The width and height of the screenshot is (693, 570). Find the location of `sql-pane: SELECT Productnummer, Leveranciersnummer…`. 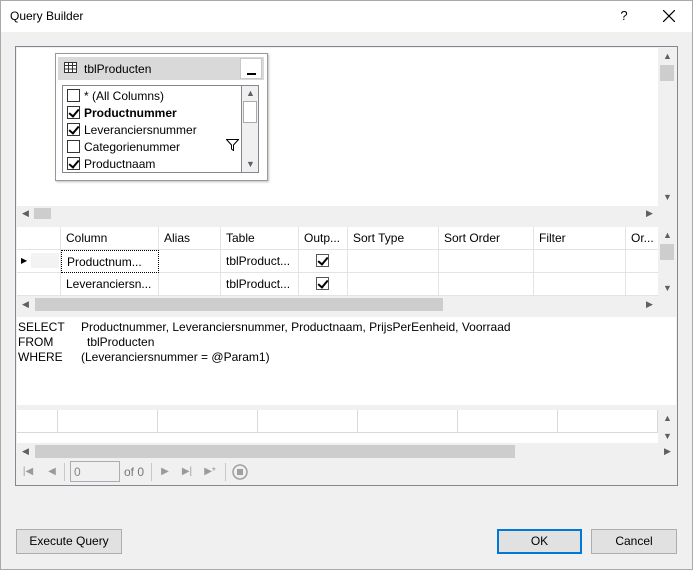

sql-pane: SELECT Productnummer, Leveranciersnummer… is located at coordinates (346, 361).